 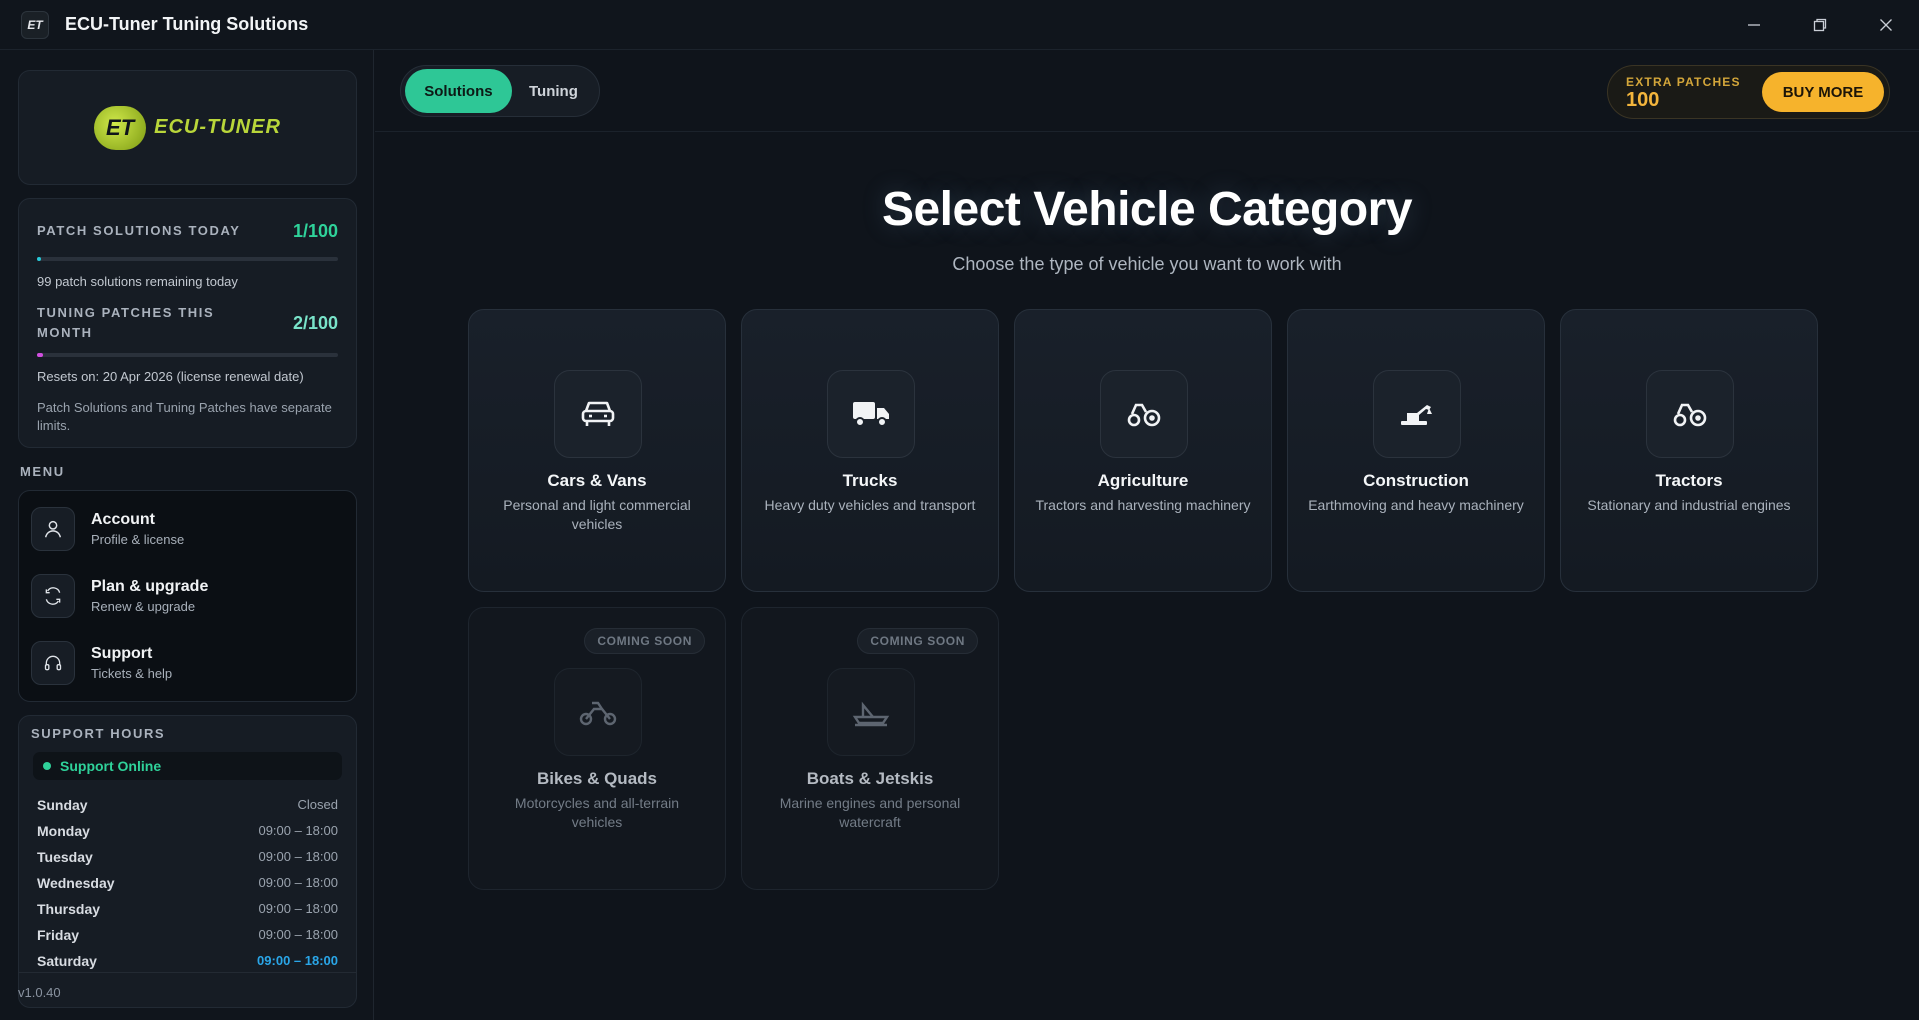 I want to click on menu-item-title: Plan & upgrade, so click(x=150, y=586).